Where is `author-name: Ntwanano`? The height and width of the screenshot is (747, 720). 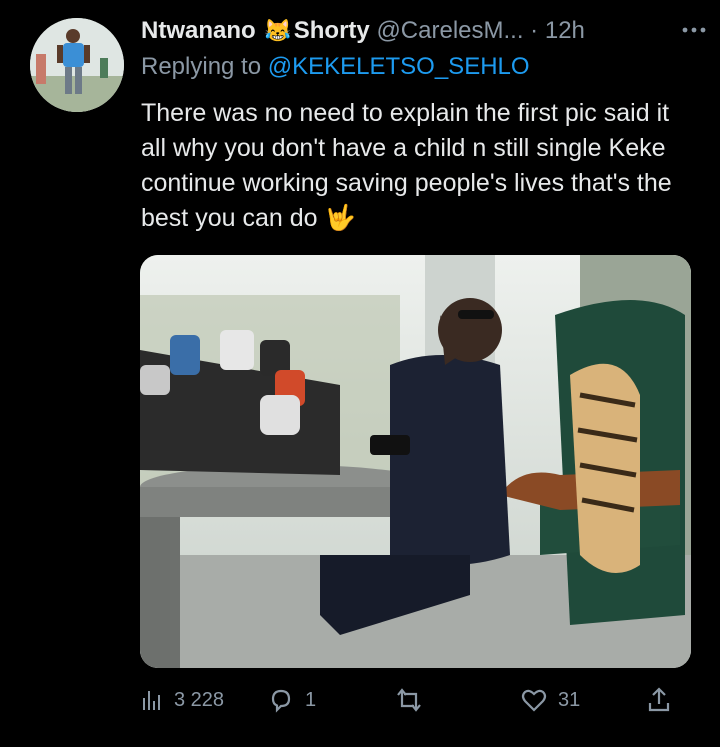
author-name: Ntwanano is located at coordinates (198, 30).